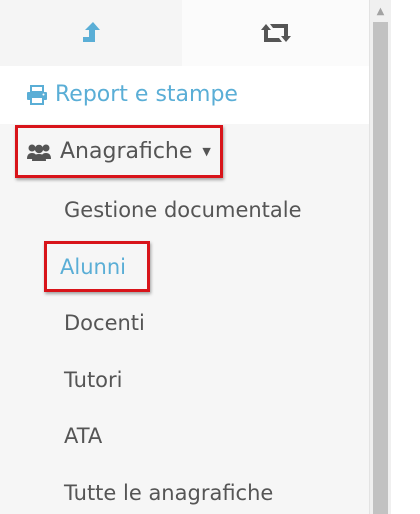 Image resolution: width=420 pixels, height=514 pixels. What do you see at coordinates (184, 380) in the screenshot?
I see `submenu-item-tutori: Tutori` at bounding box center [184, 380].